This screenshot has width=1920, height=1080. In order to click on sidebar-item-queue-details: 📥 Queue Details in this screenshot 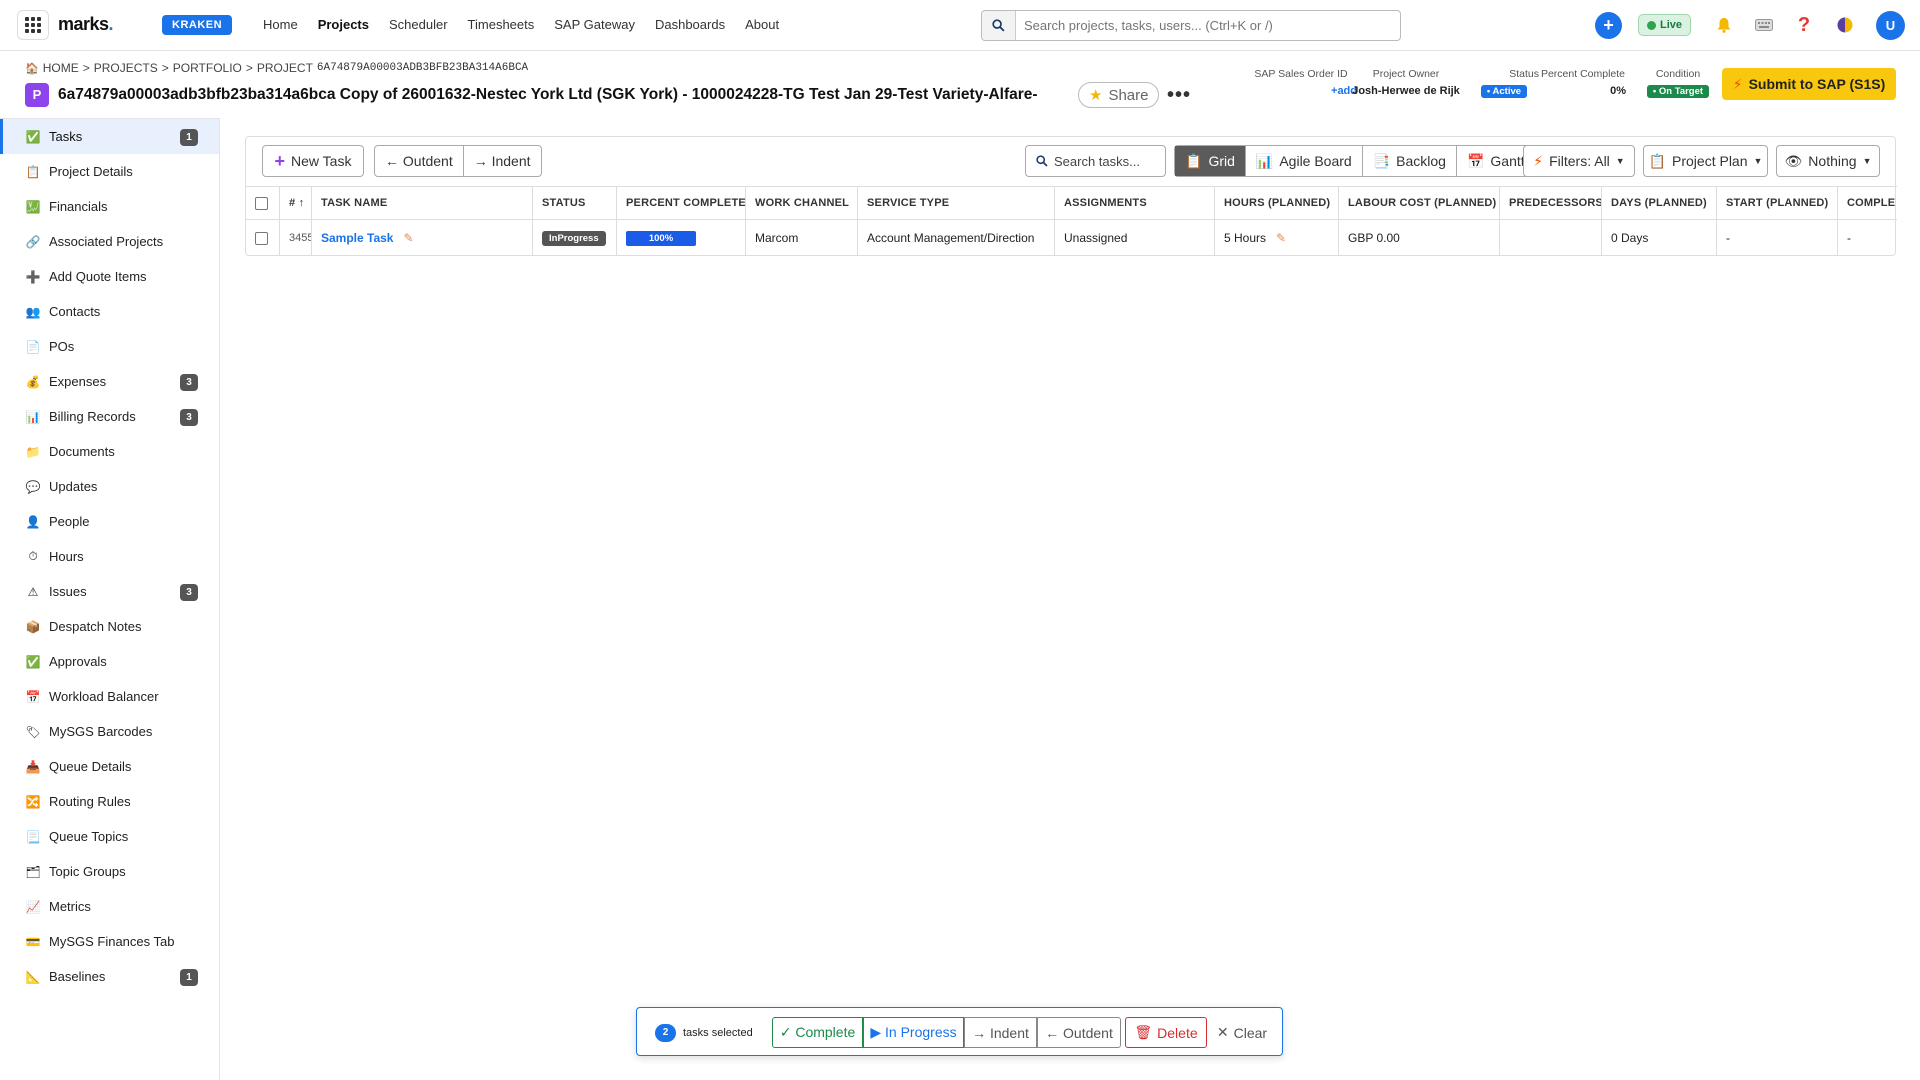, I will do `click(109, 766)`.